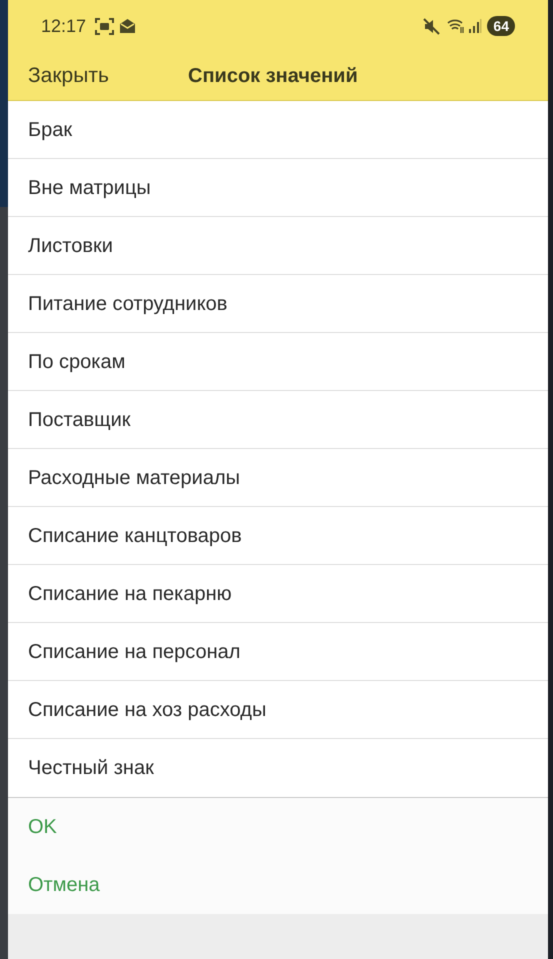 The width and height of the screenshot is (553, 959). What do you see at coordinates (278, 710) in the screenshot?
I see `list-item: Списание на хоз расходы` at bounding box center [278, 710].